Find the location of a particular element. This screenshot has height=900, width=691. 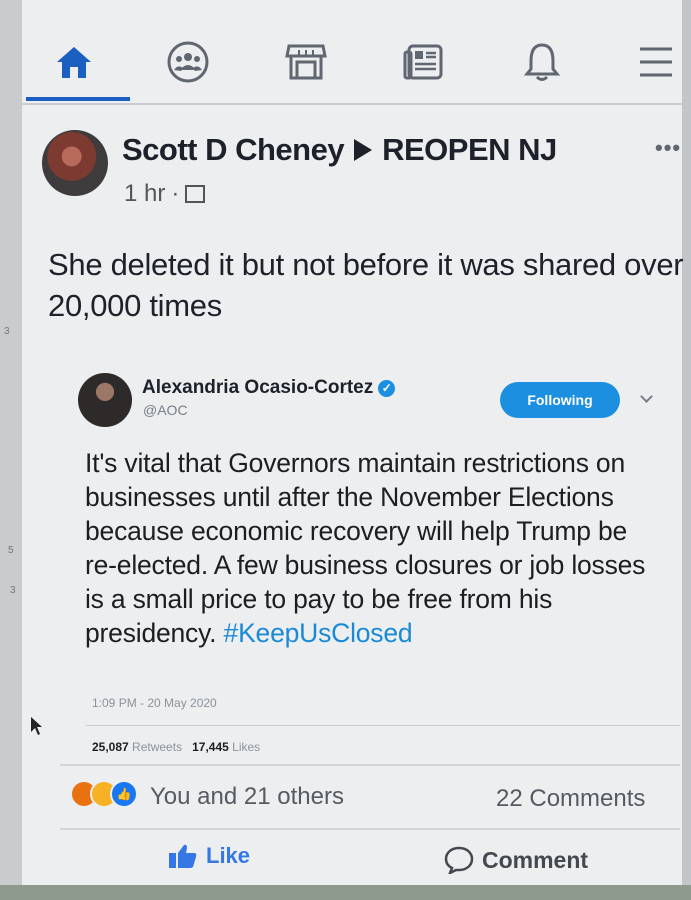

comments-count: 22 Comments is located at coordinates (570, 799).